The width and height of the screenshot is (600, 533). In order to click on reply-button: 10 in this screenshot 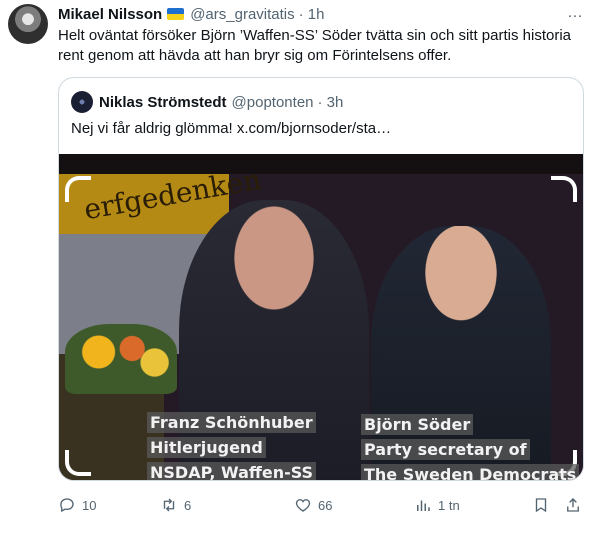, I will do `click(77, 505)`.